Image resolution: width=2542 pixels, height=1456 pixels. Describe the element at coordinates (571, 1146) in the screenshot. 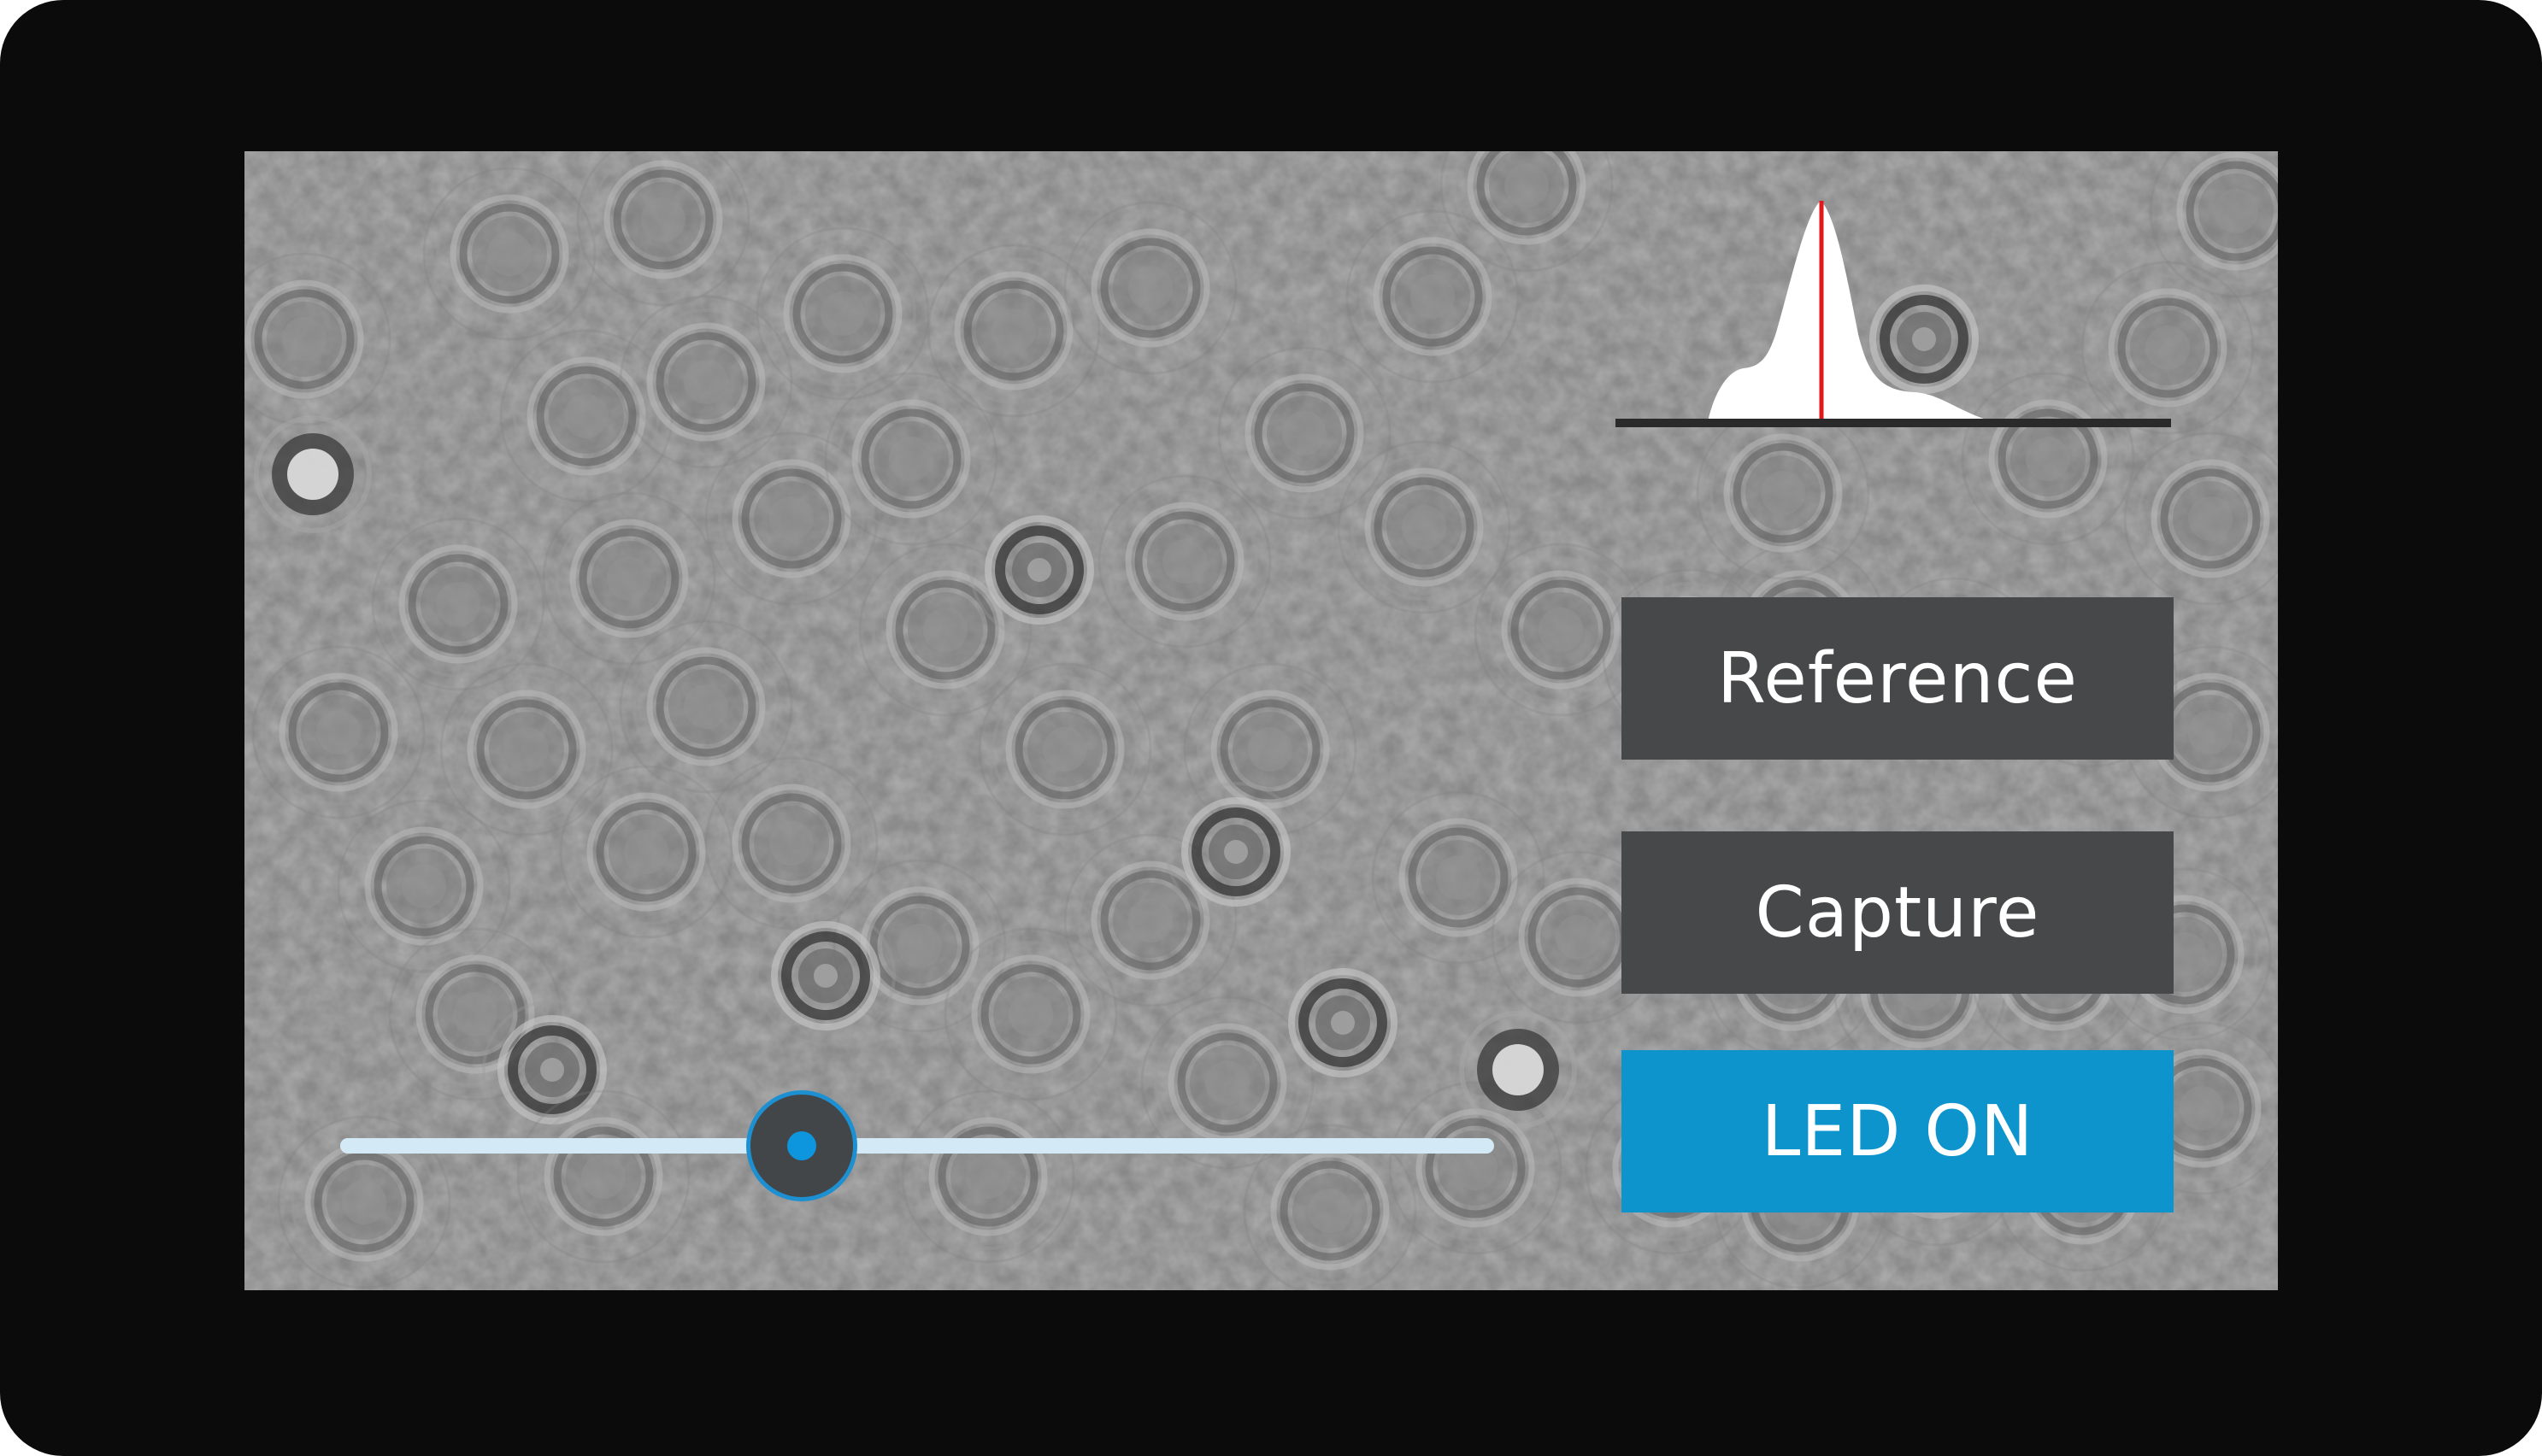

I see `slider-fill` at that location.